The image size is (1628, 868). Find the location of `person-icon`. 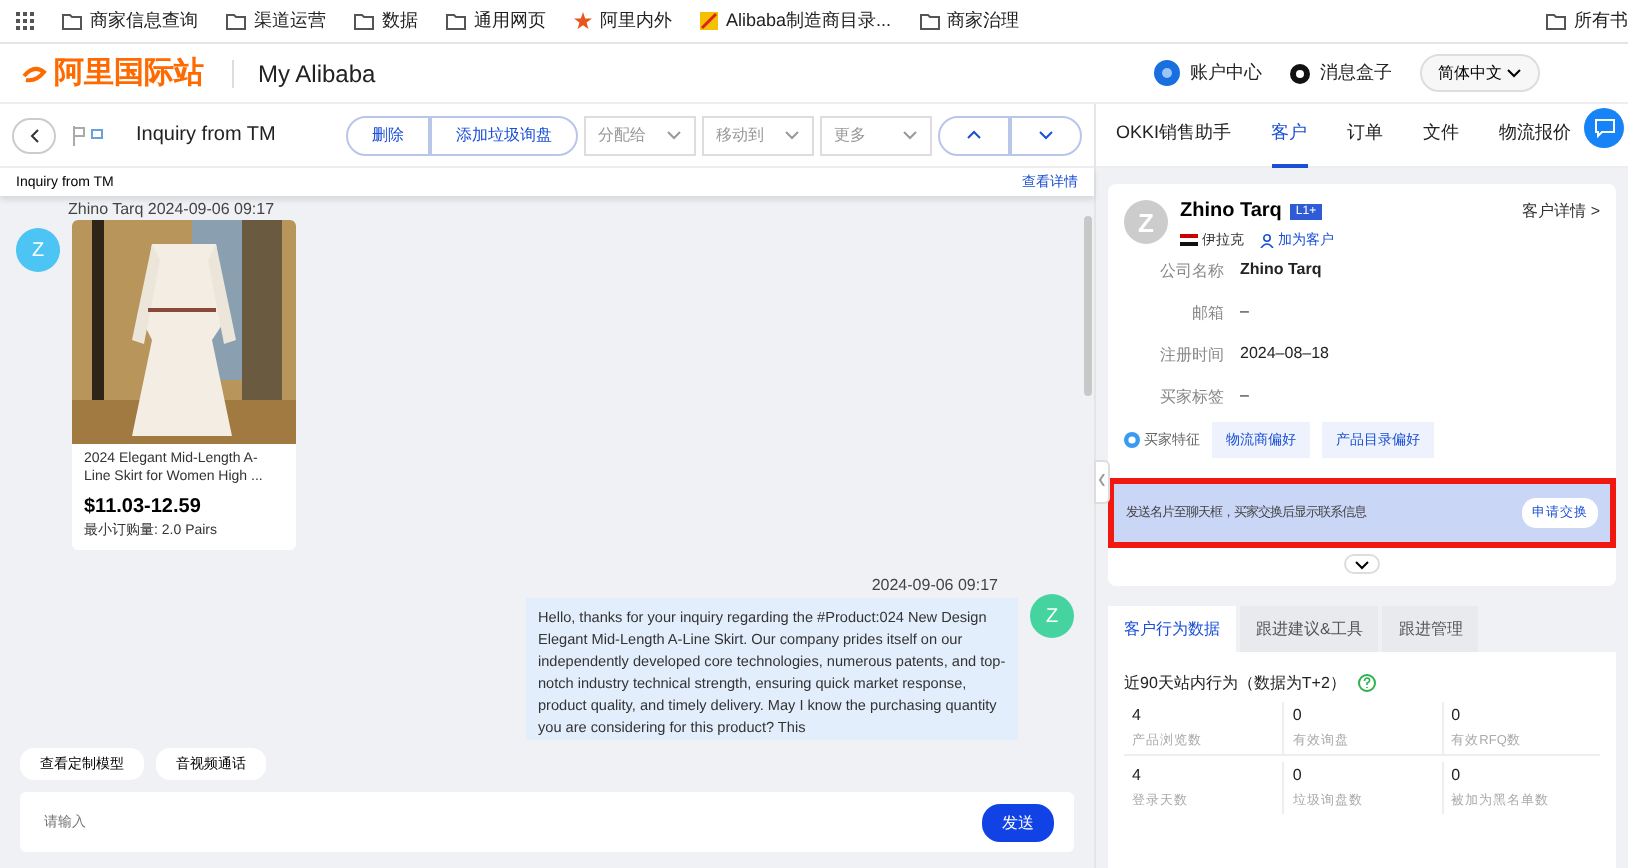

person-icon is located at coordinates (1267, 240).